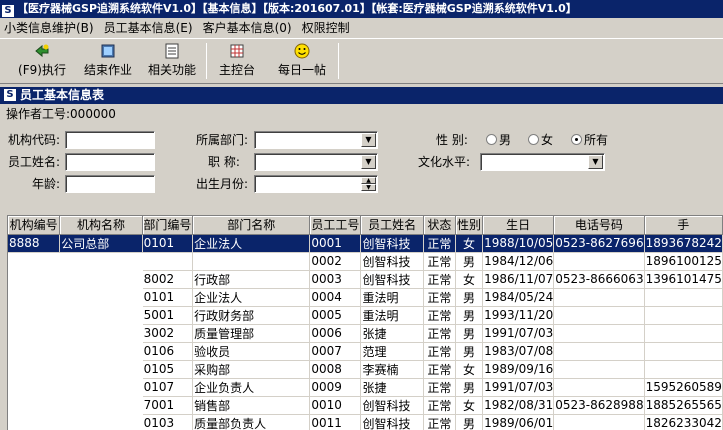 Image resolution: width=723 pixels, height=430 pixels. What do you see at coordinates (365, 333) in the screenshot?
I see `table-row: 3002 质量管理部 0006 张捷 正常男 1991/07/03` at bounding box center [365, 333].